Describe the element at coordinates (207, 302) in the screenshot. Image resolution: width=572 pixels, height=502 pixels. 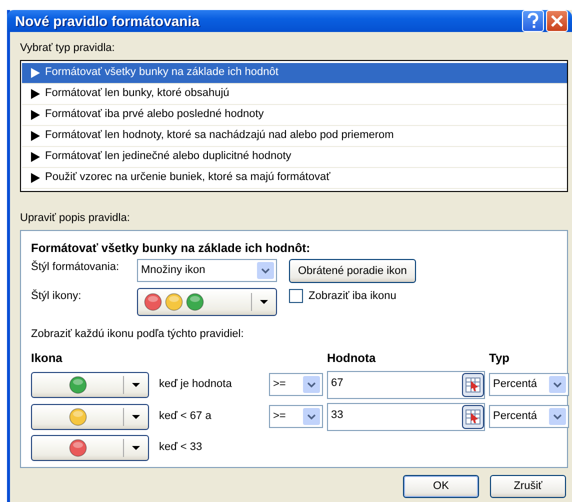
I see `icon-style-dropdown` at that location.